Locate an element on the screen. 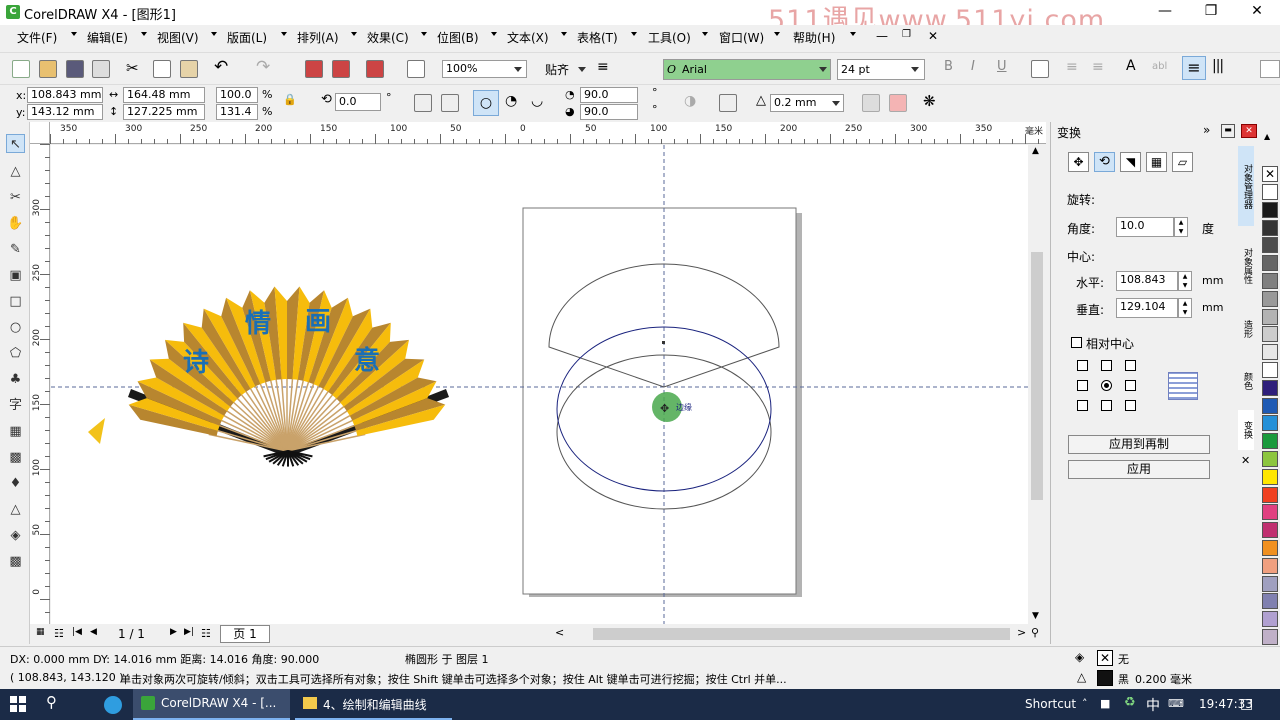  scale-tab-icon: ◥ is located at coordinates (1130, 162).